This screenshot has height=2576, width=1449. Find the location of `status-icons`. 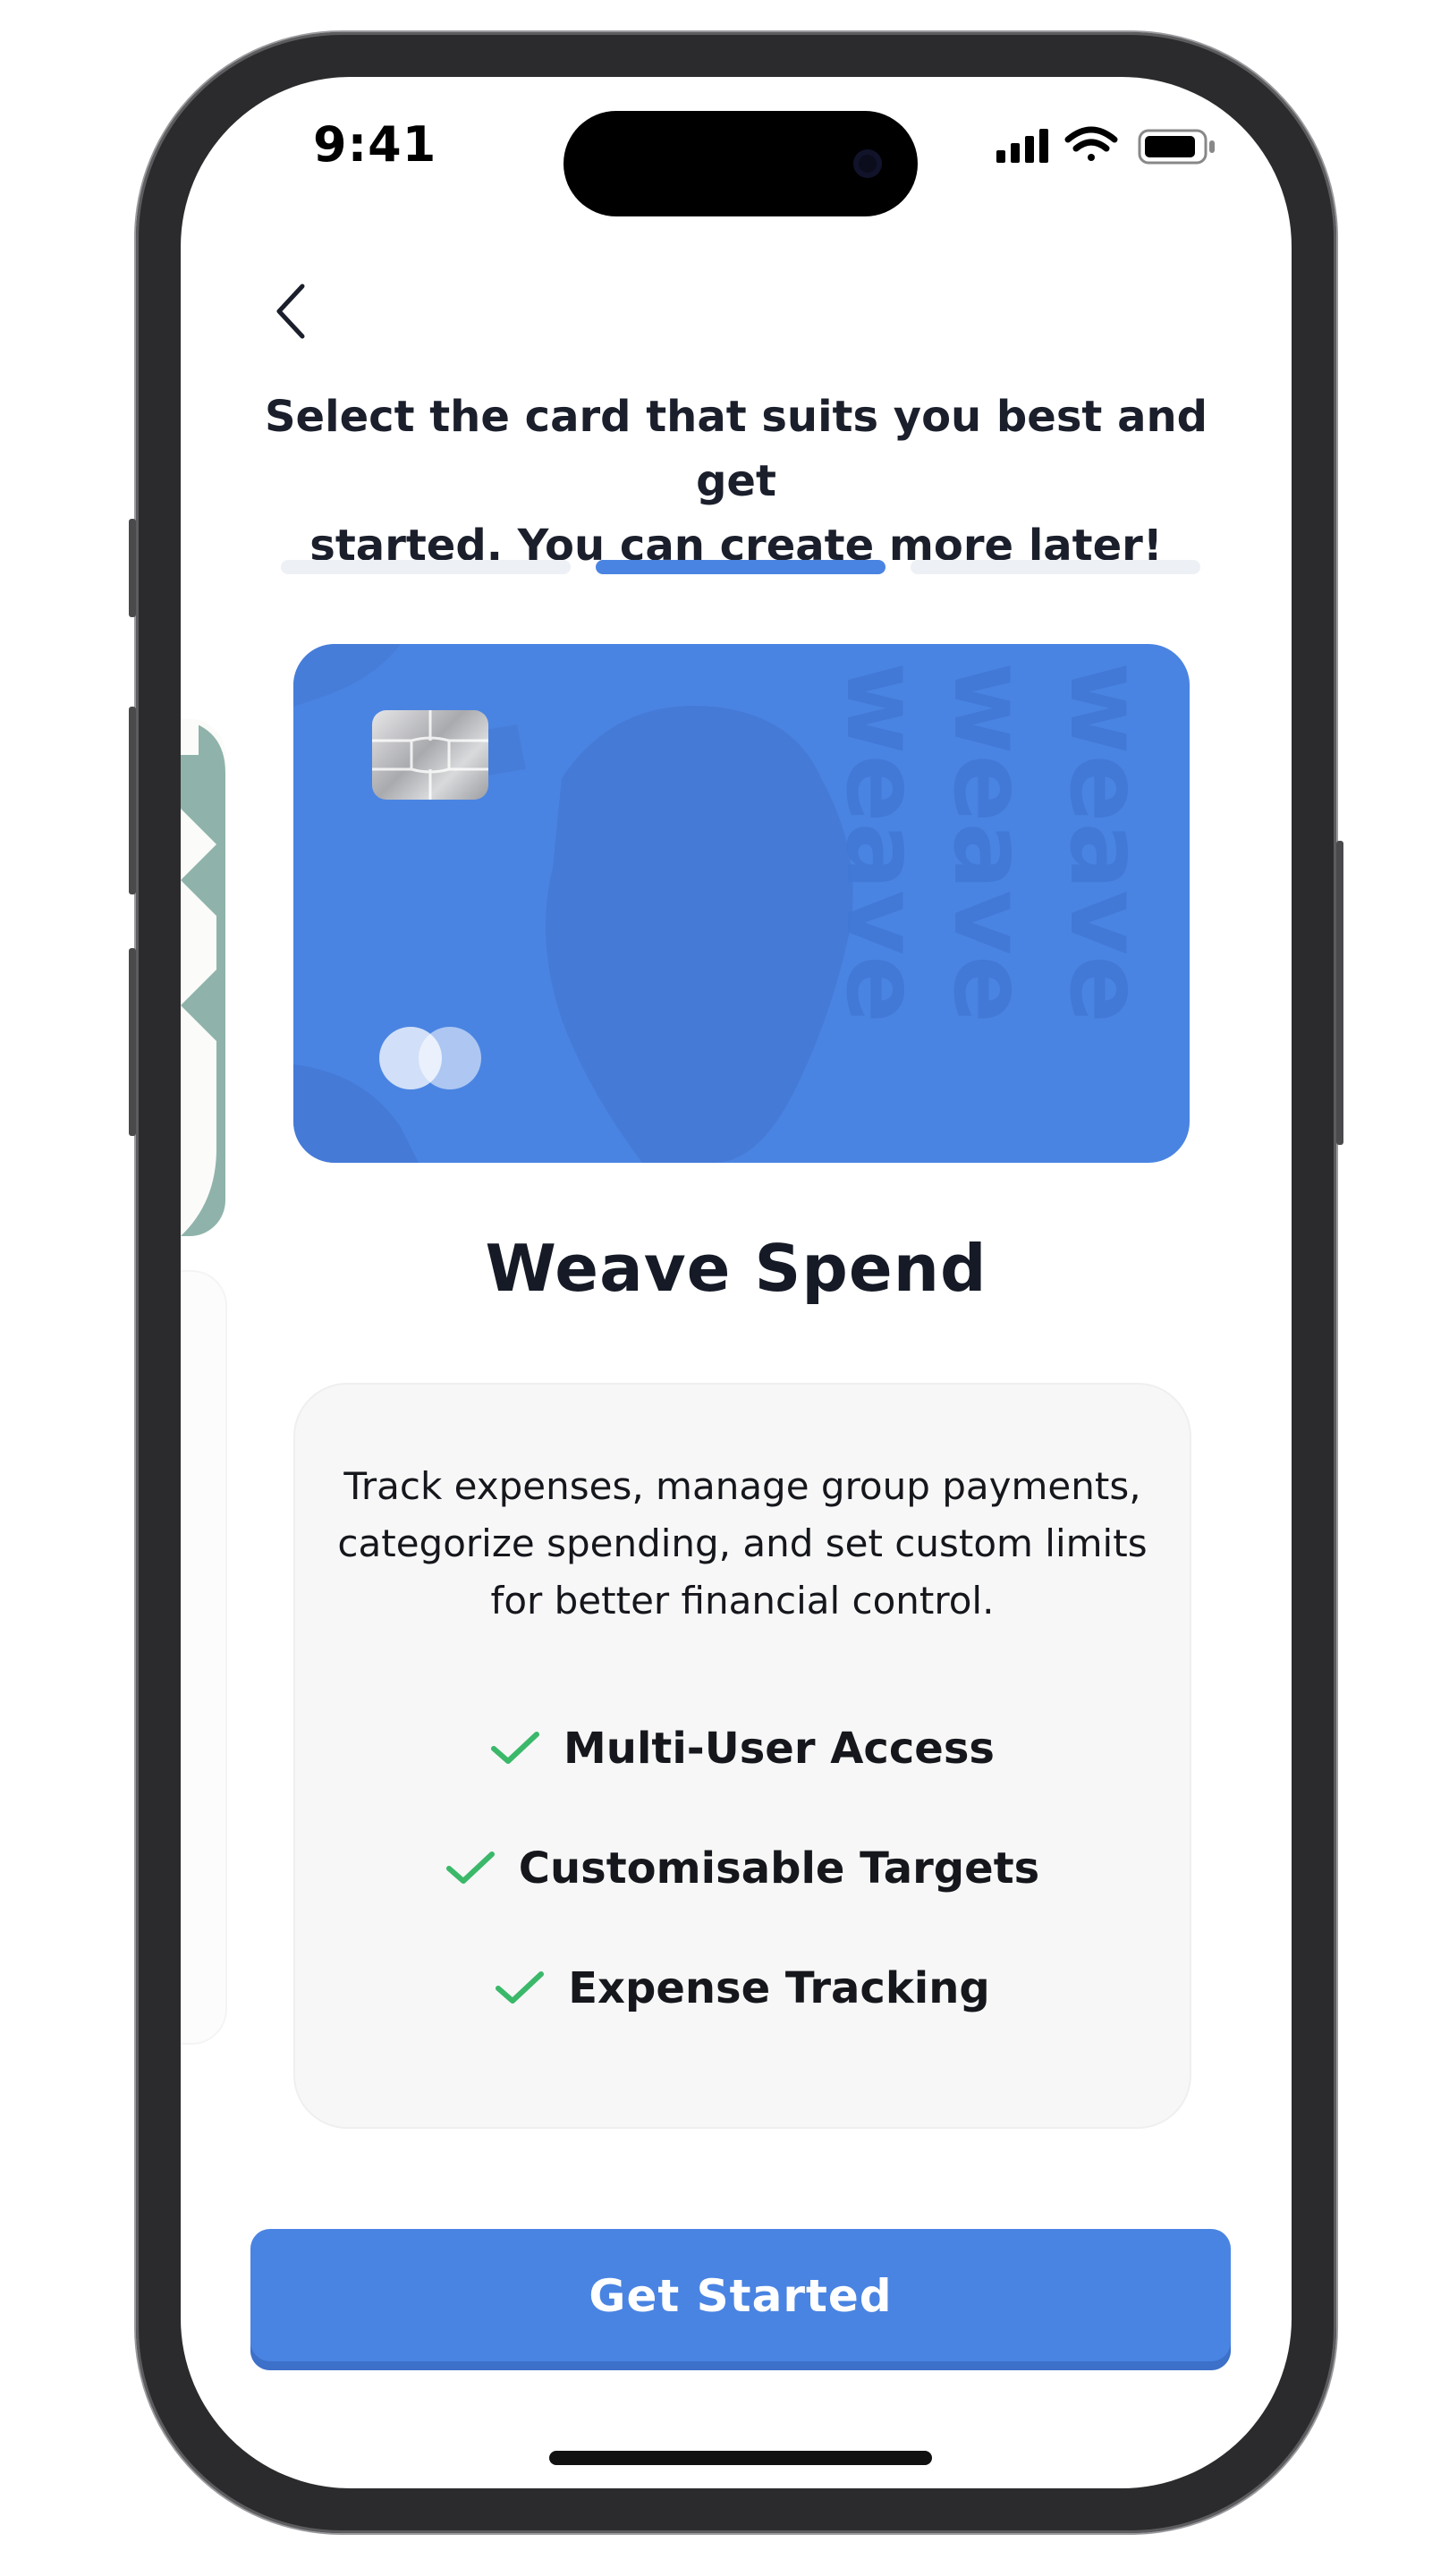

status-icons is located at coordinates (1105, 145).